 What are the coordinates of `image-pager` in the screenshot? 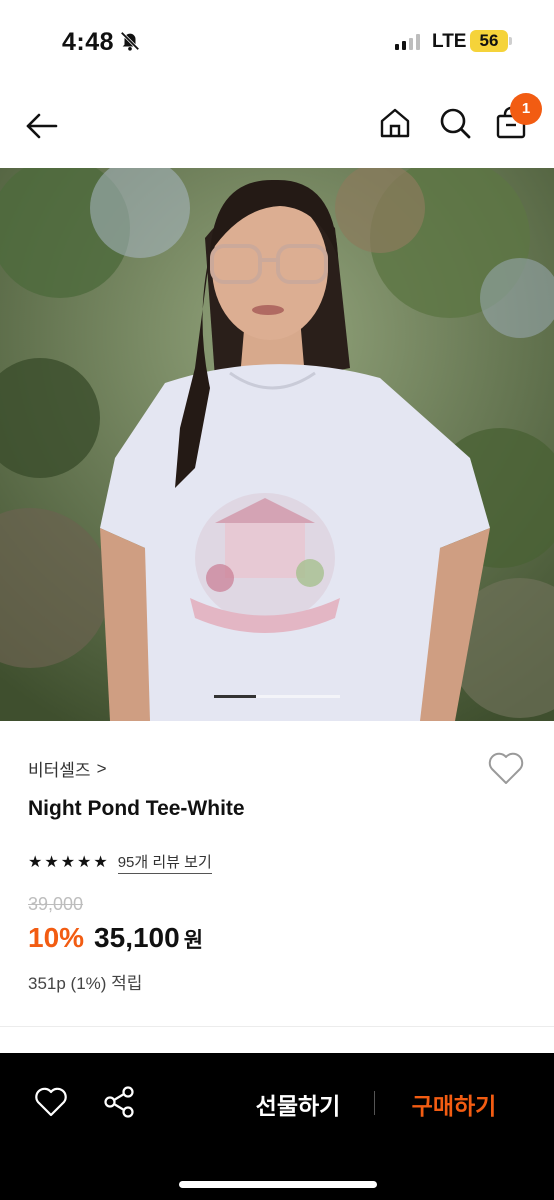 It's located at (277, 696).